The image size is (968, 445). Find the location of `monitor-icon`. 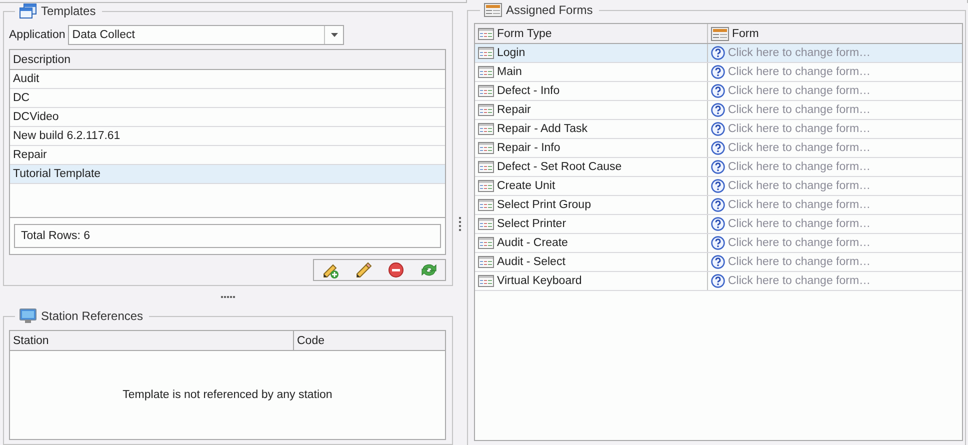

monitor-icon is located at coordinates (28, 316).